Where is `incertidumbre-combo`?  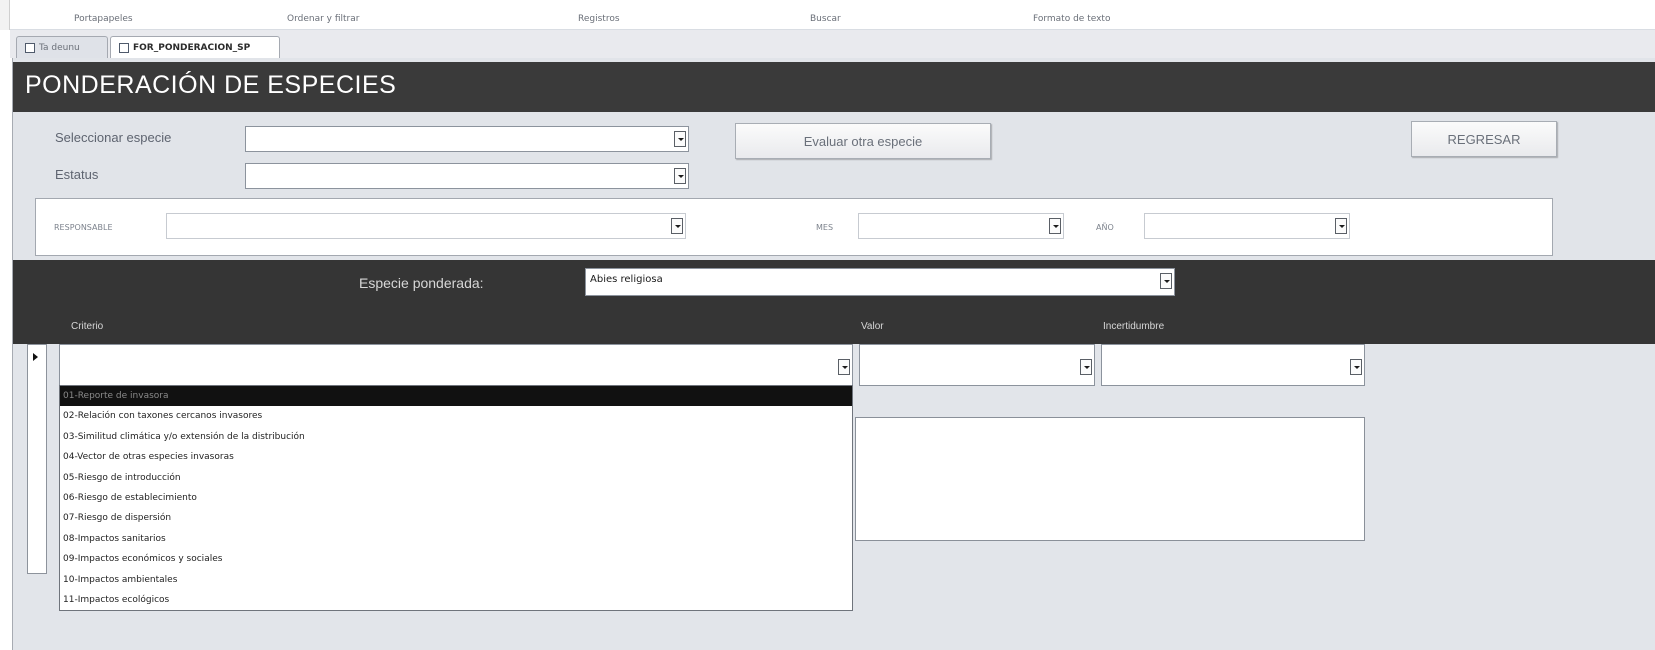
incertidumbre-combo is located at coordinates (1233, 365).